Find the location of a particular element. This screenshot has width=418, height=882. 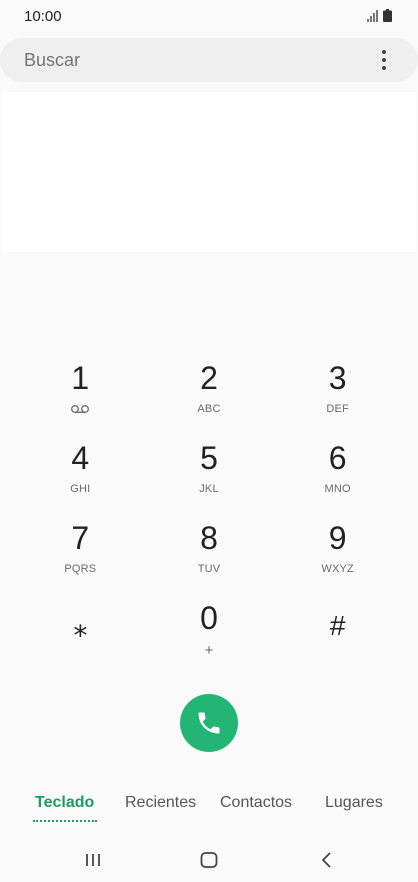

key-letters: DEF is located at coordinates (337, 409).